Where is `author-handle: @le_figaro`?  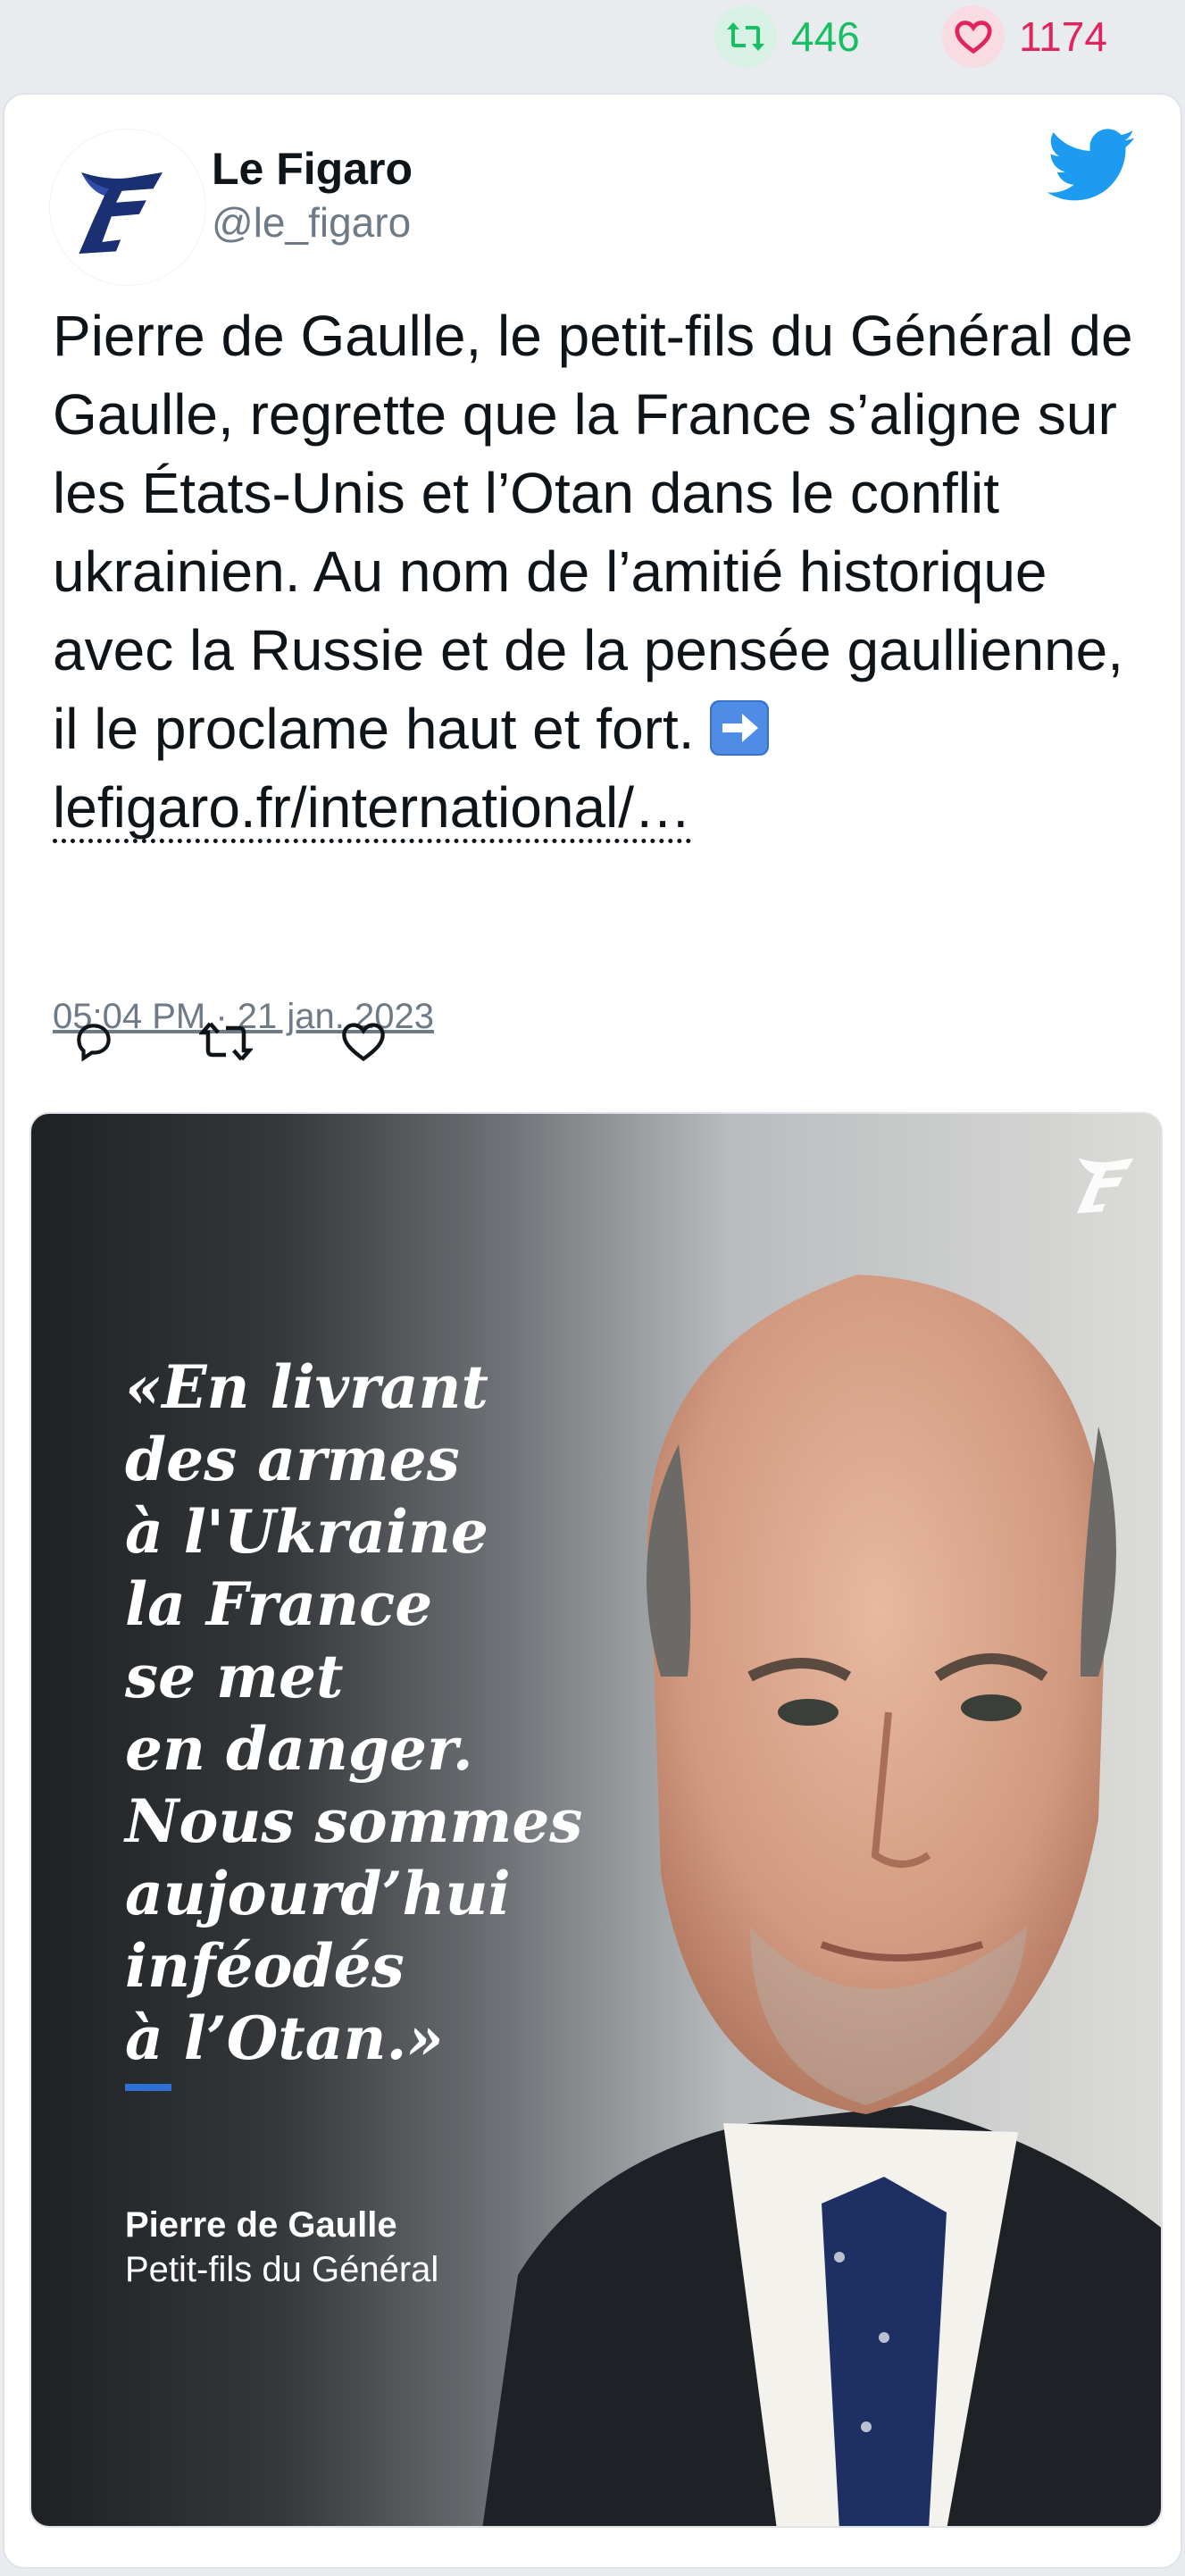 author-handle: @le_figaro is located at coordinates (311, 223).